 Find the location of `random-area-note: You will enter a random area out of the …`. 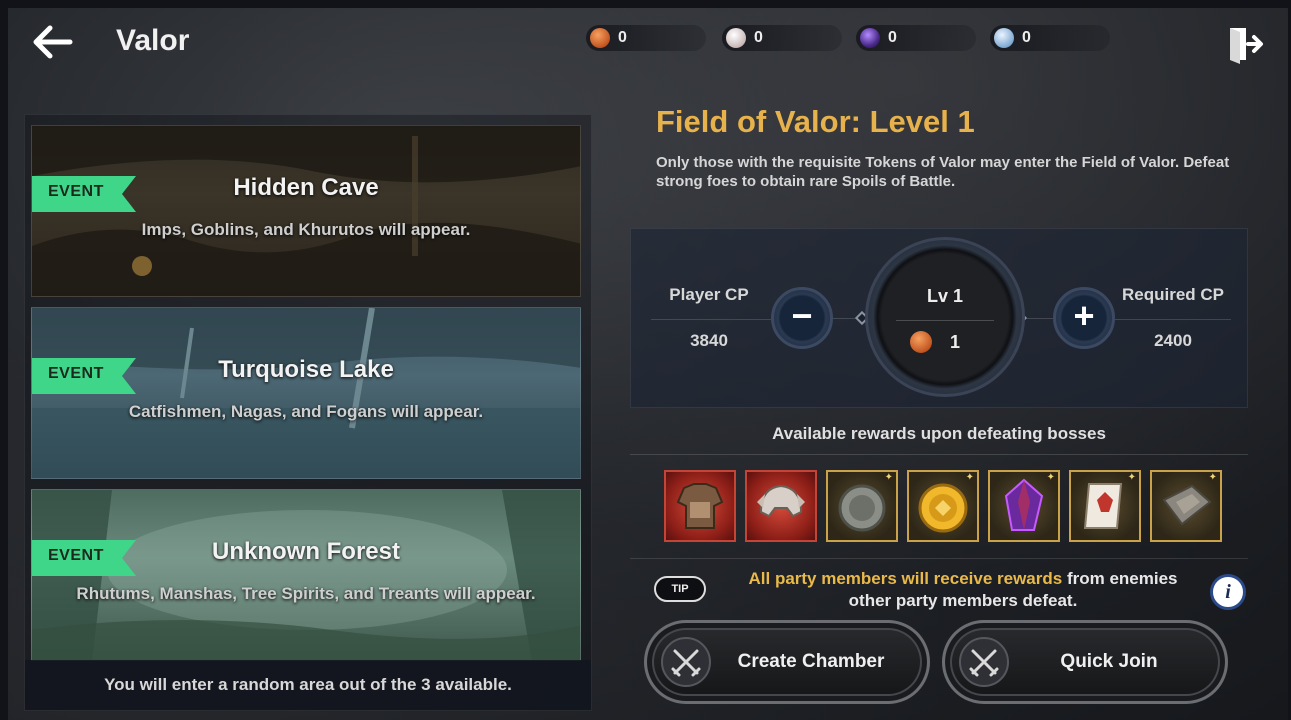

random-area-note: You will enter a random area out of the … is located at coordinates (308, 685).